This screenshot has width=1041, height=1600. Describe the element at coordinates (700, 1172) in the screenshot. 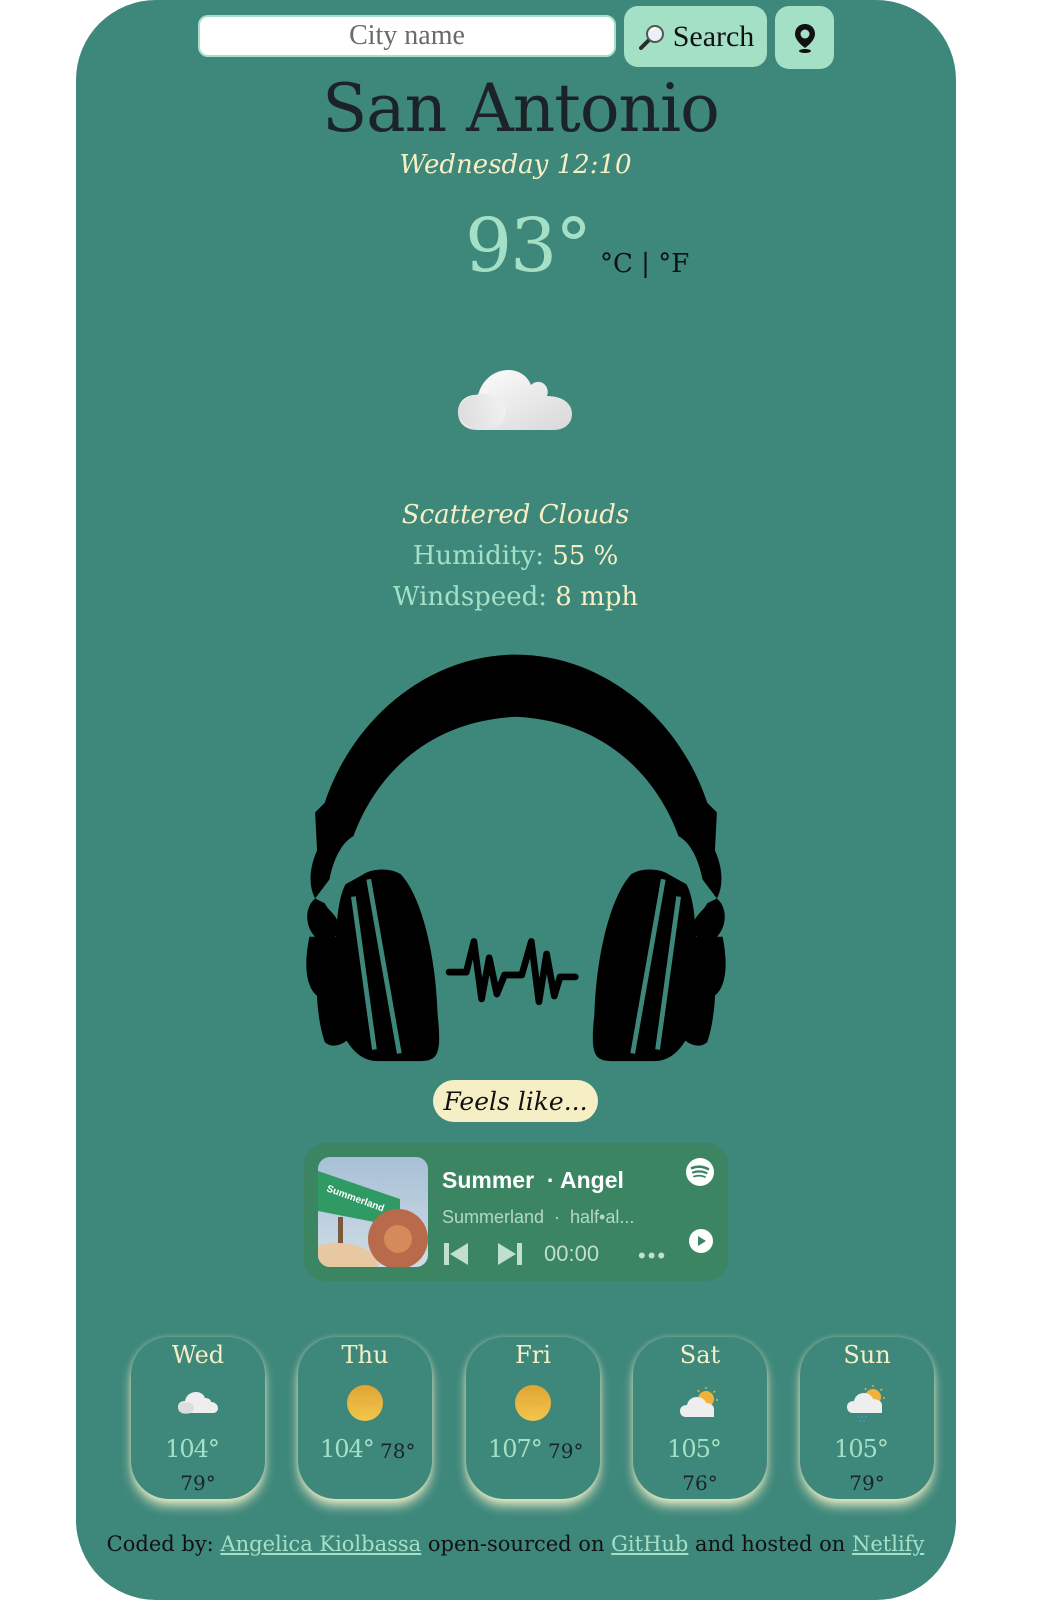

I see `spotify-logo-icon` at that location.